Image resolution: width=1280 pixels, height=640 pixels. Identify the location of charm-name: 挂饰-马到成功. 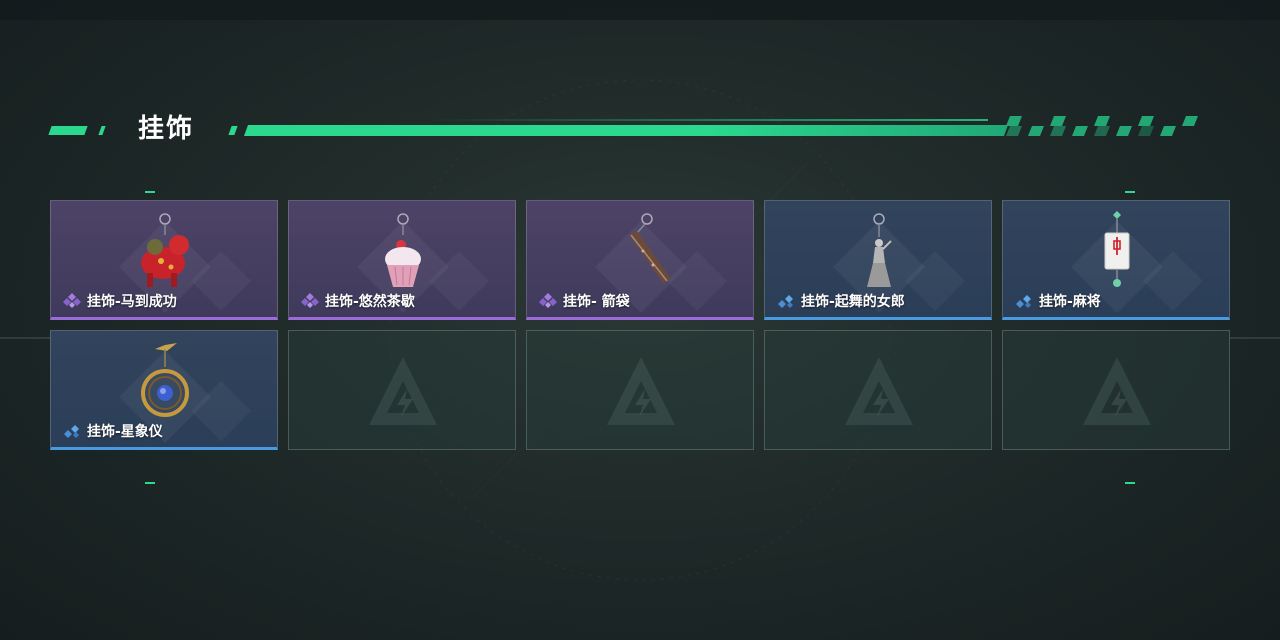
(132, 302).